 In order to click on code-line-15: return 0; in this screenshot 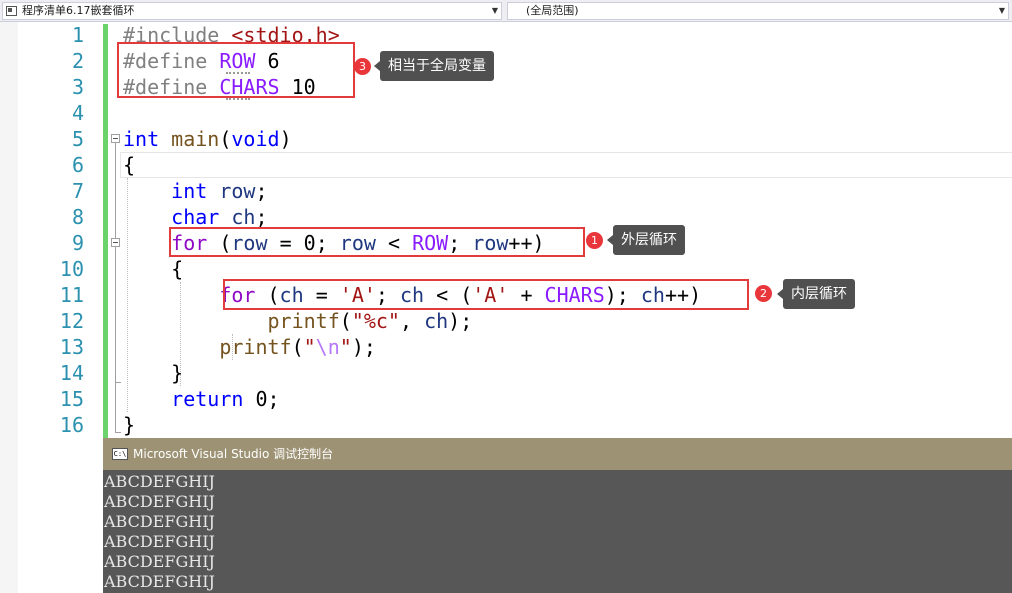, I will do `click(201, 399)`.